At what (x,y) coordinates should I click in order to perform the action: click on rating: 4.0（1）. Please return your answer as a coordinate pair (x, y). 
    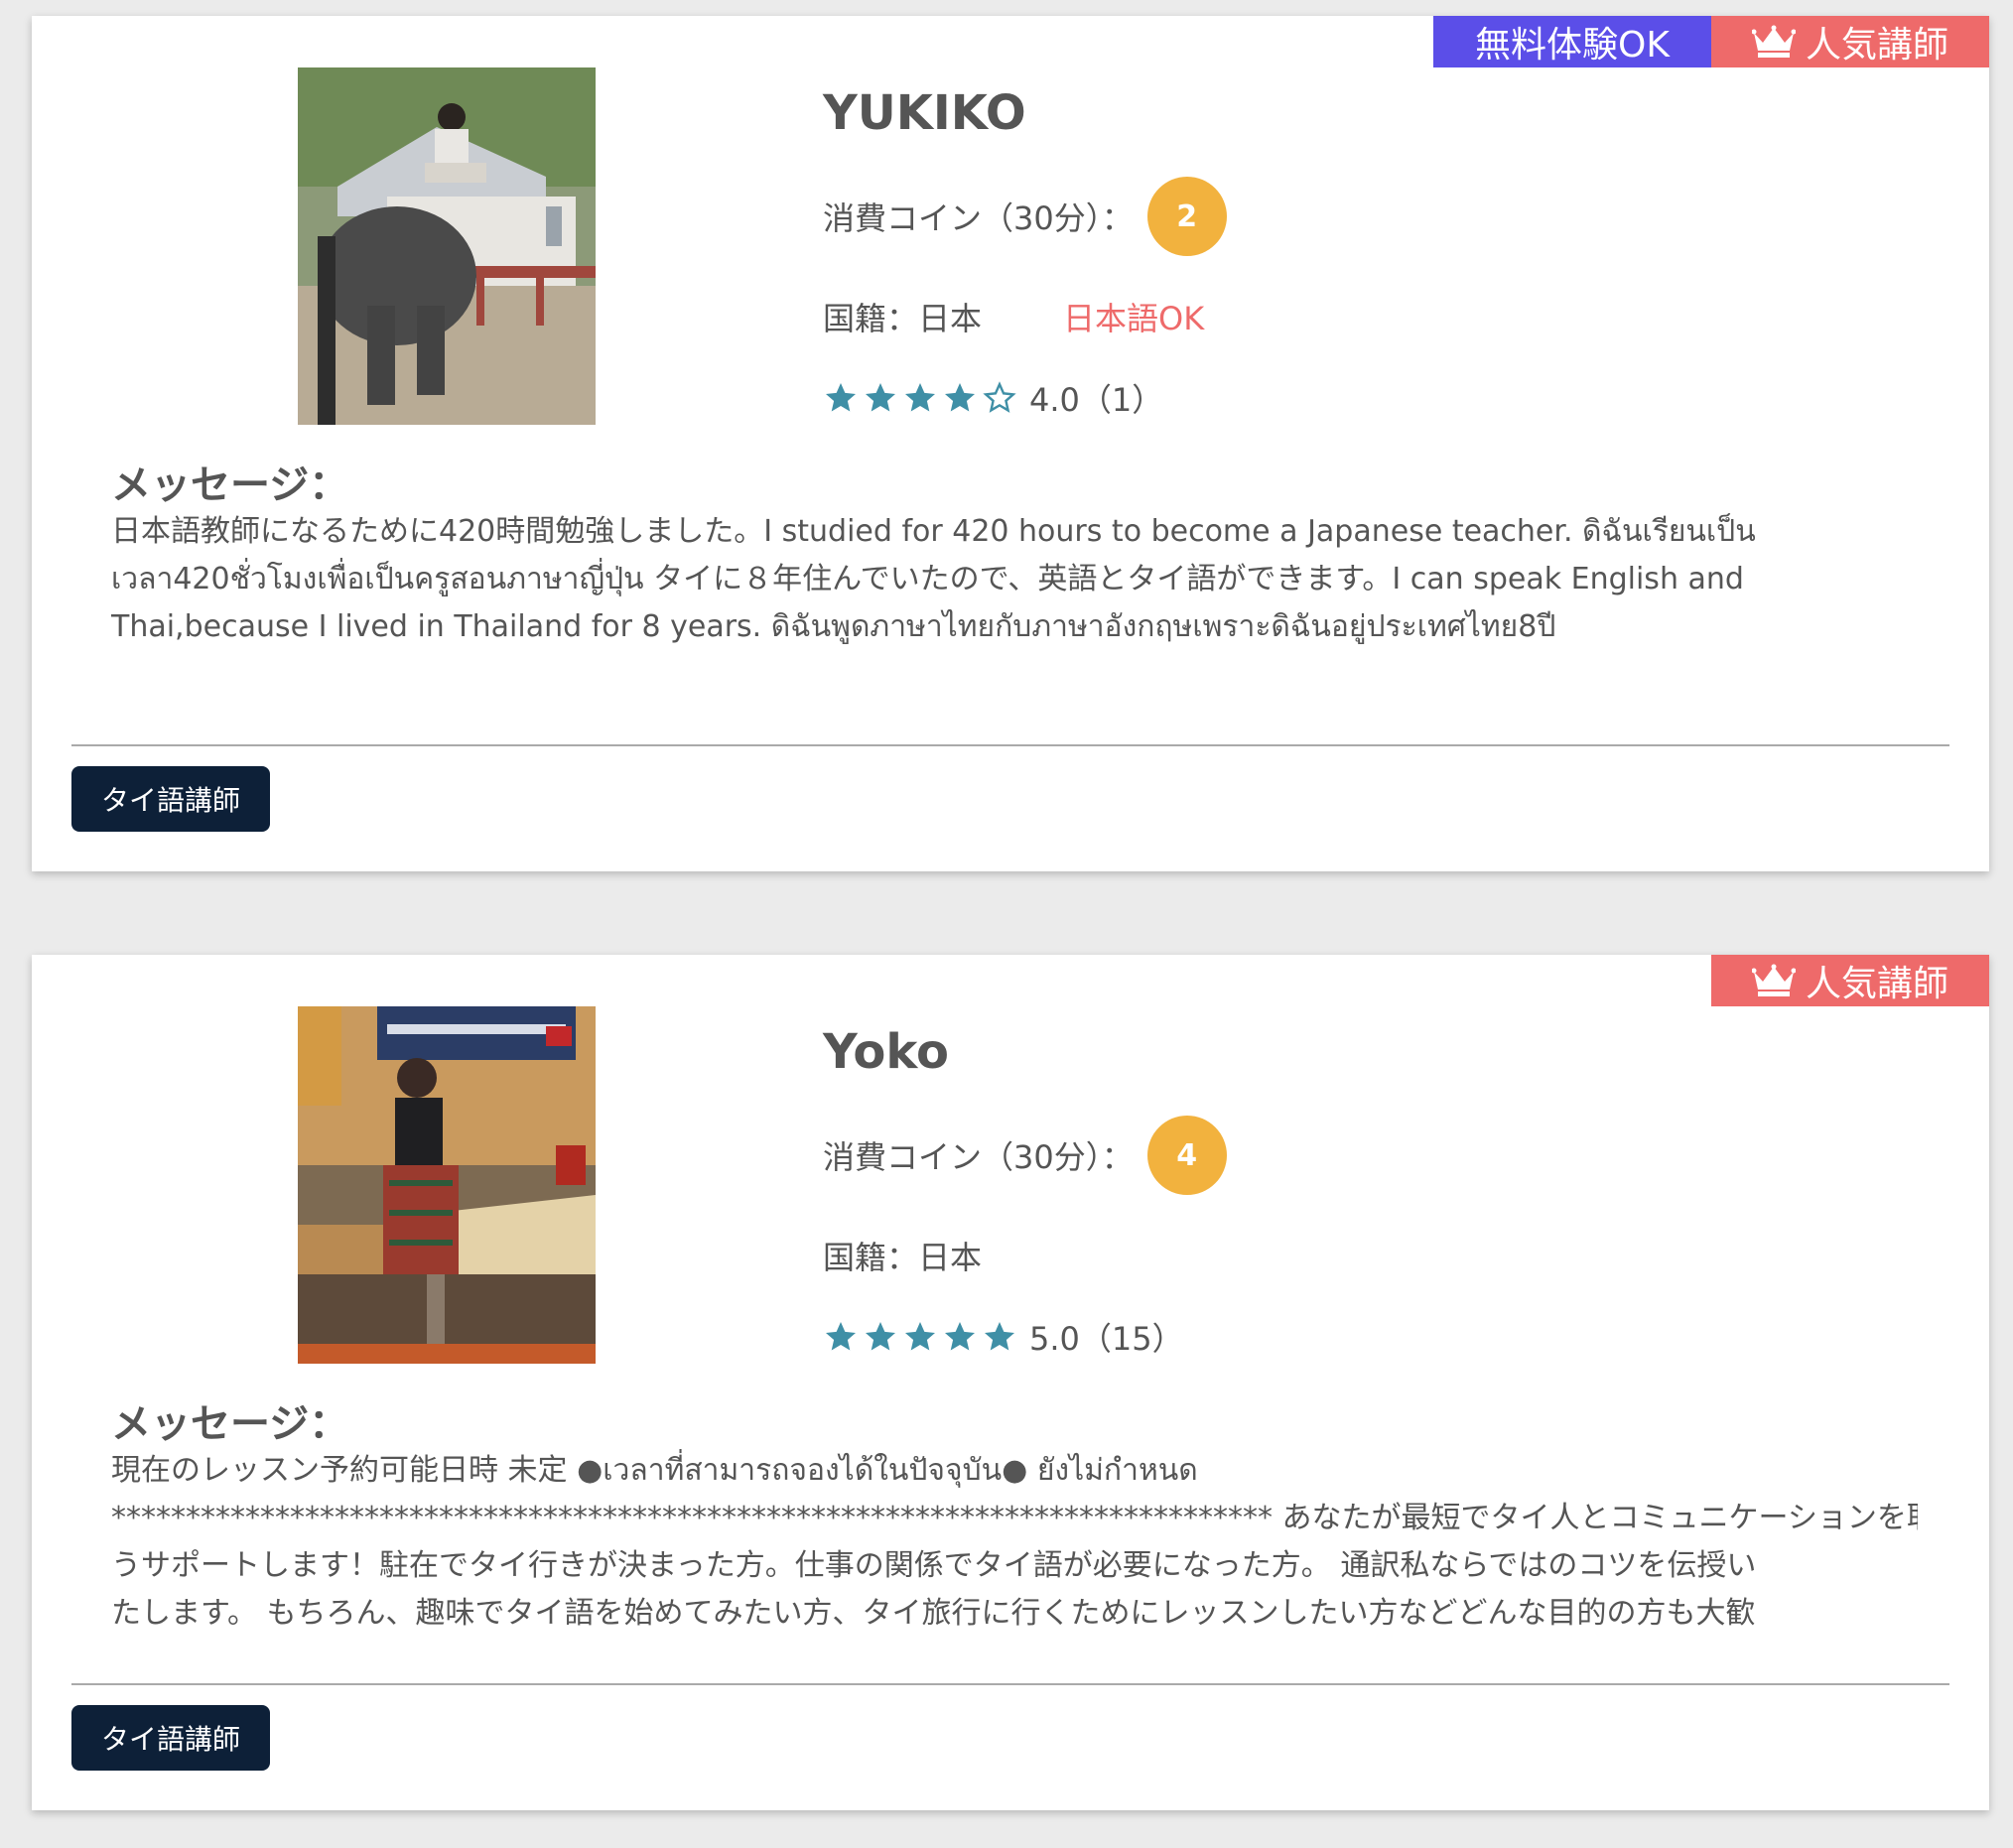
    Looking at the image, I should click on (993, 398).